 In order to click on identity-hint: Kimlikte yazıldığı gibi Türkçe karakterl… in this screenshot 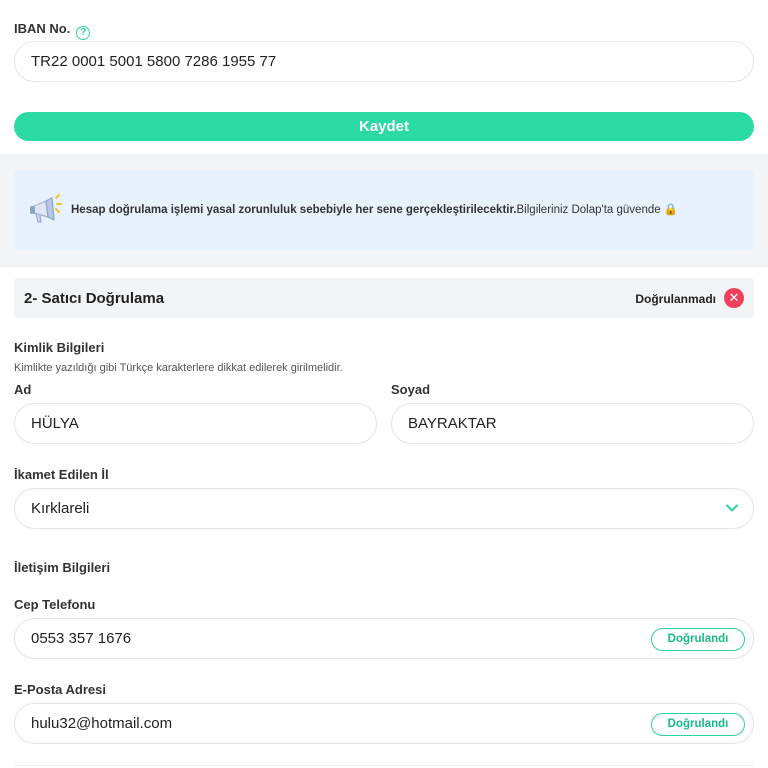, I will do `click(178, 368)`.